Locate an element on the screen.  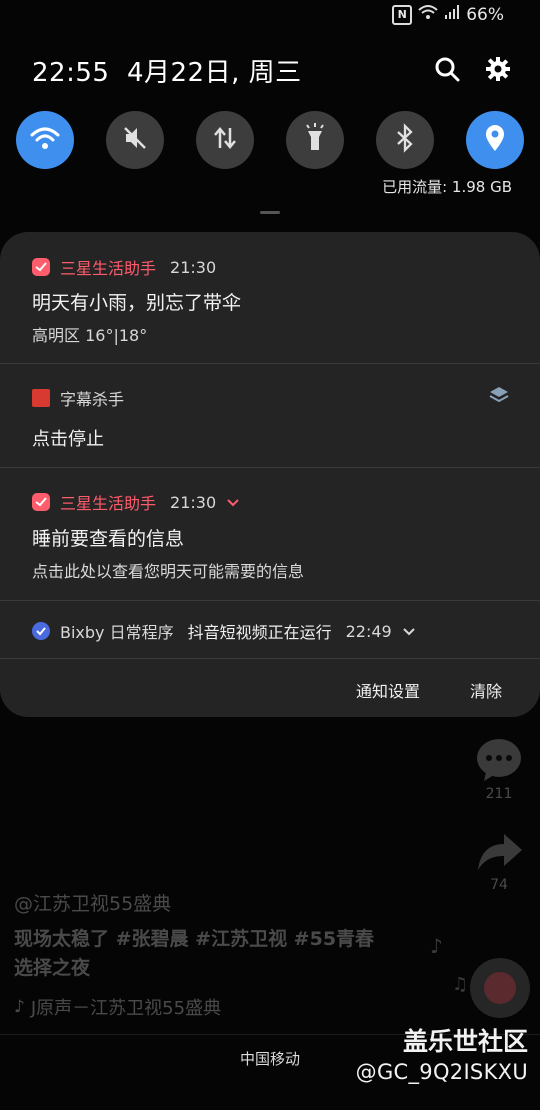
bluetooth-icon is located at coordinates (405, 140).